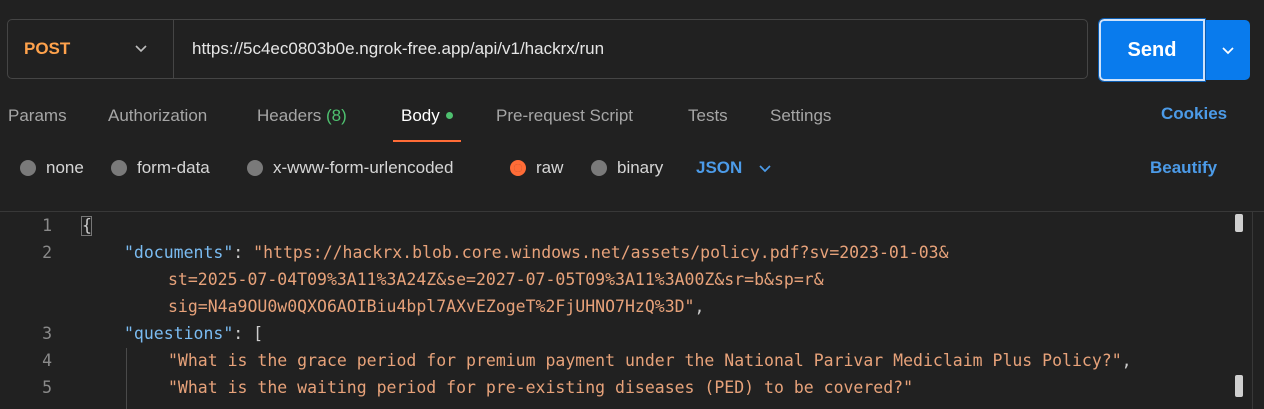 Image resolution: width=1264 pixels, height=409 pixels. I want to click on active-tab-underline, so click(427, 141).